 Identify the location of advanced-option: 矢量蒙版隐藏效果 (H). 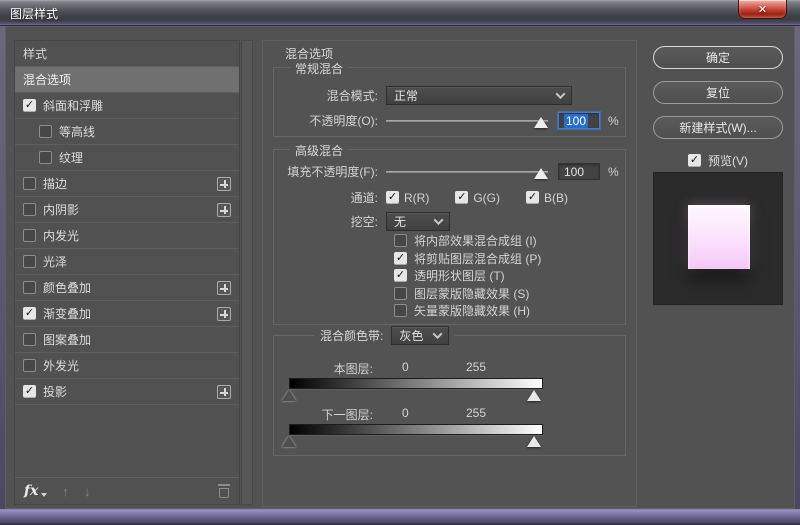
(467, 311).